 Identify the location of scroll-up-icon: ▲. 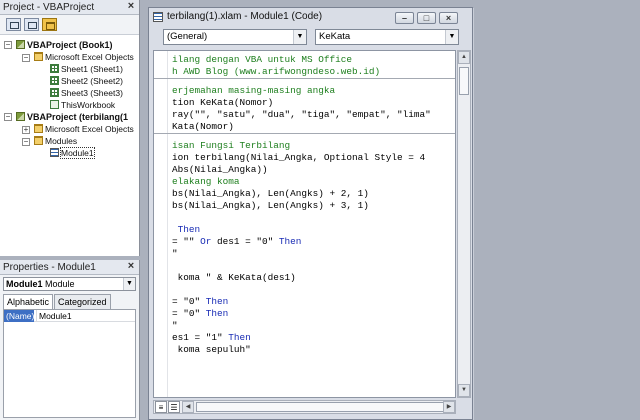
(464, 57).